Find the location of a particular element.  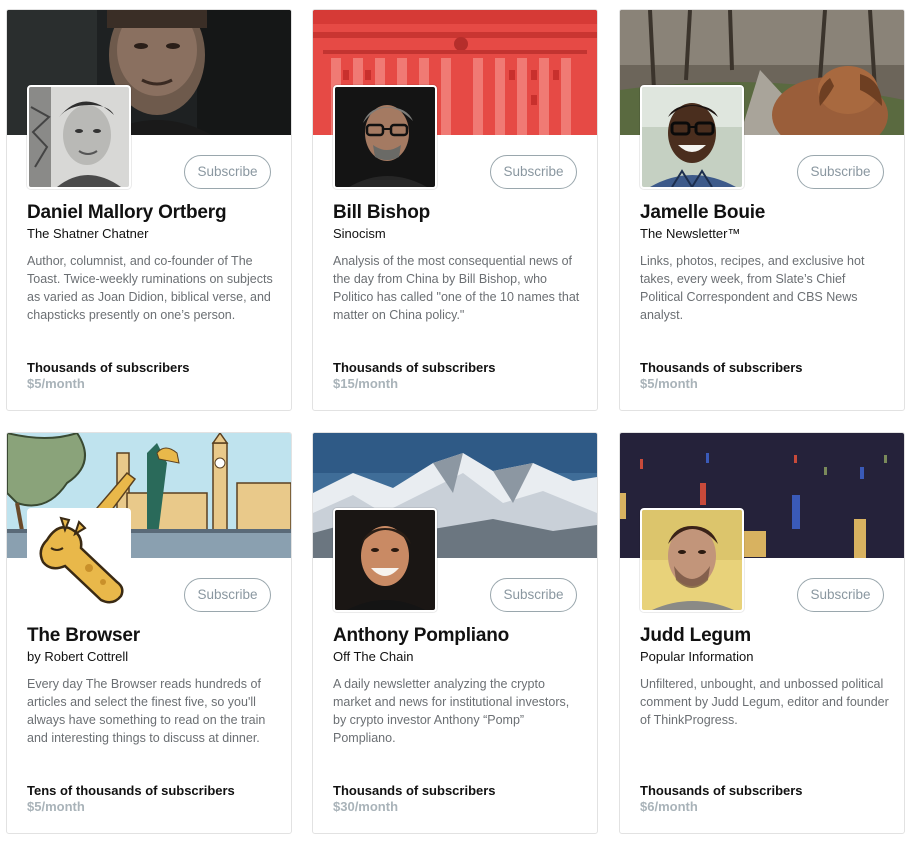

publication-name: Off The Chain is located at coordinates (373, 656).